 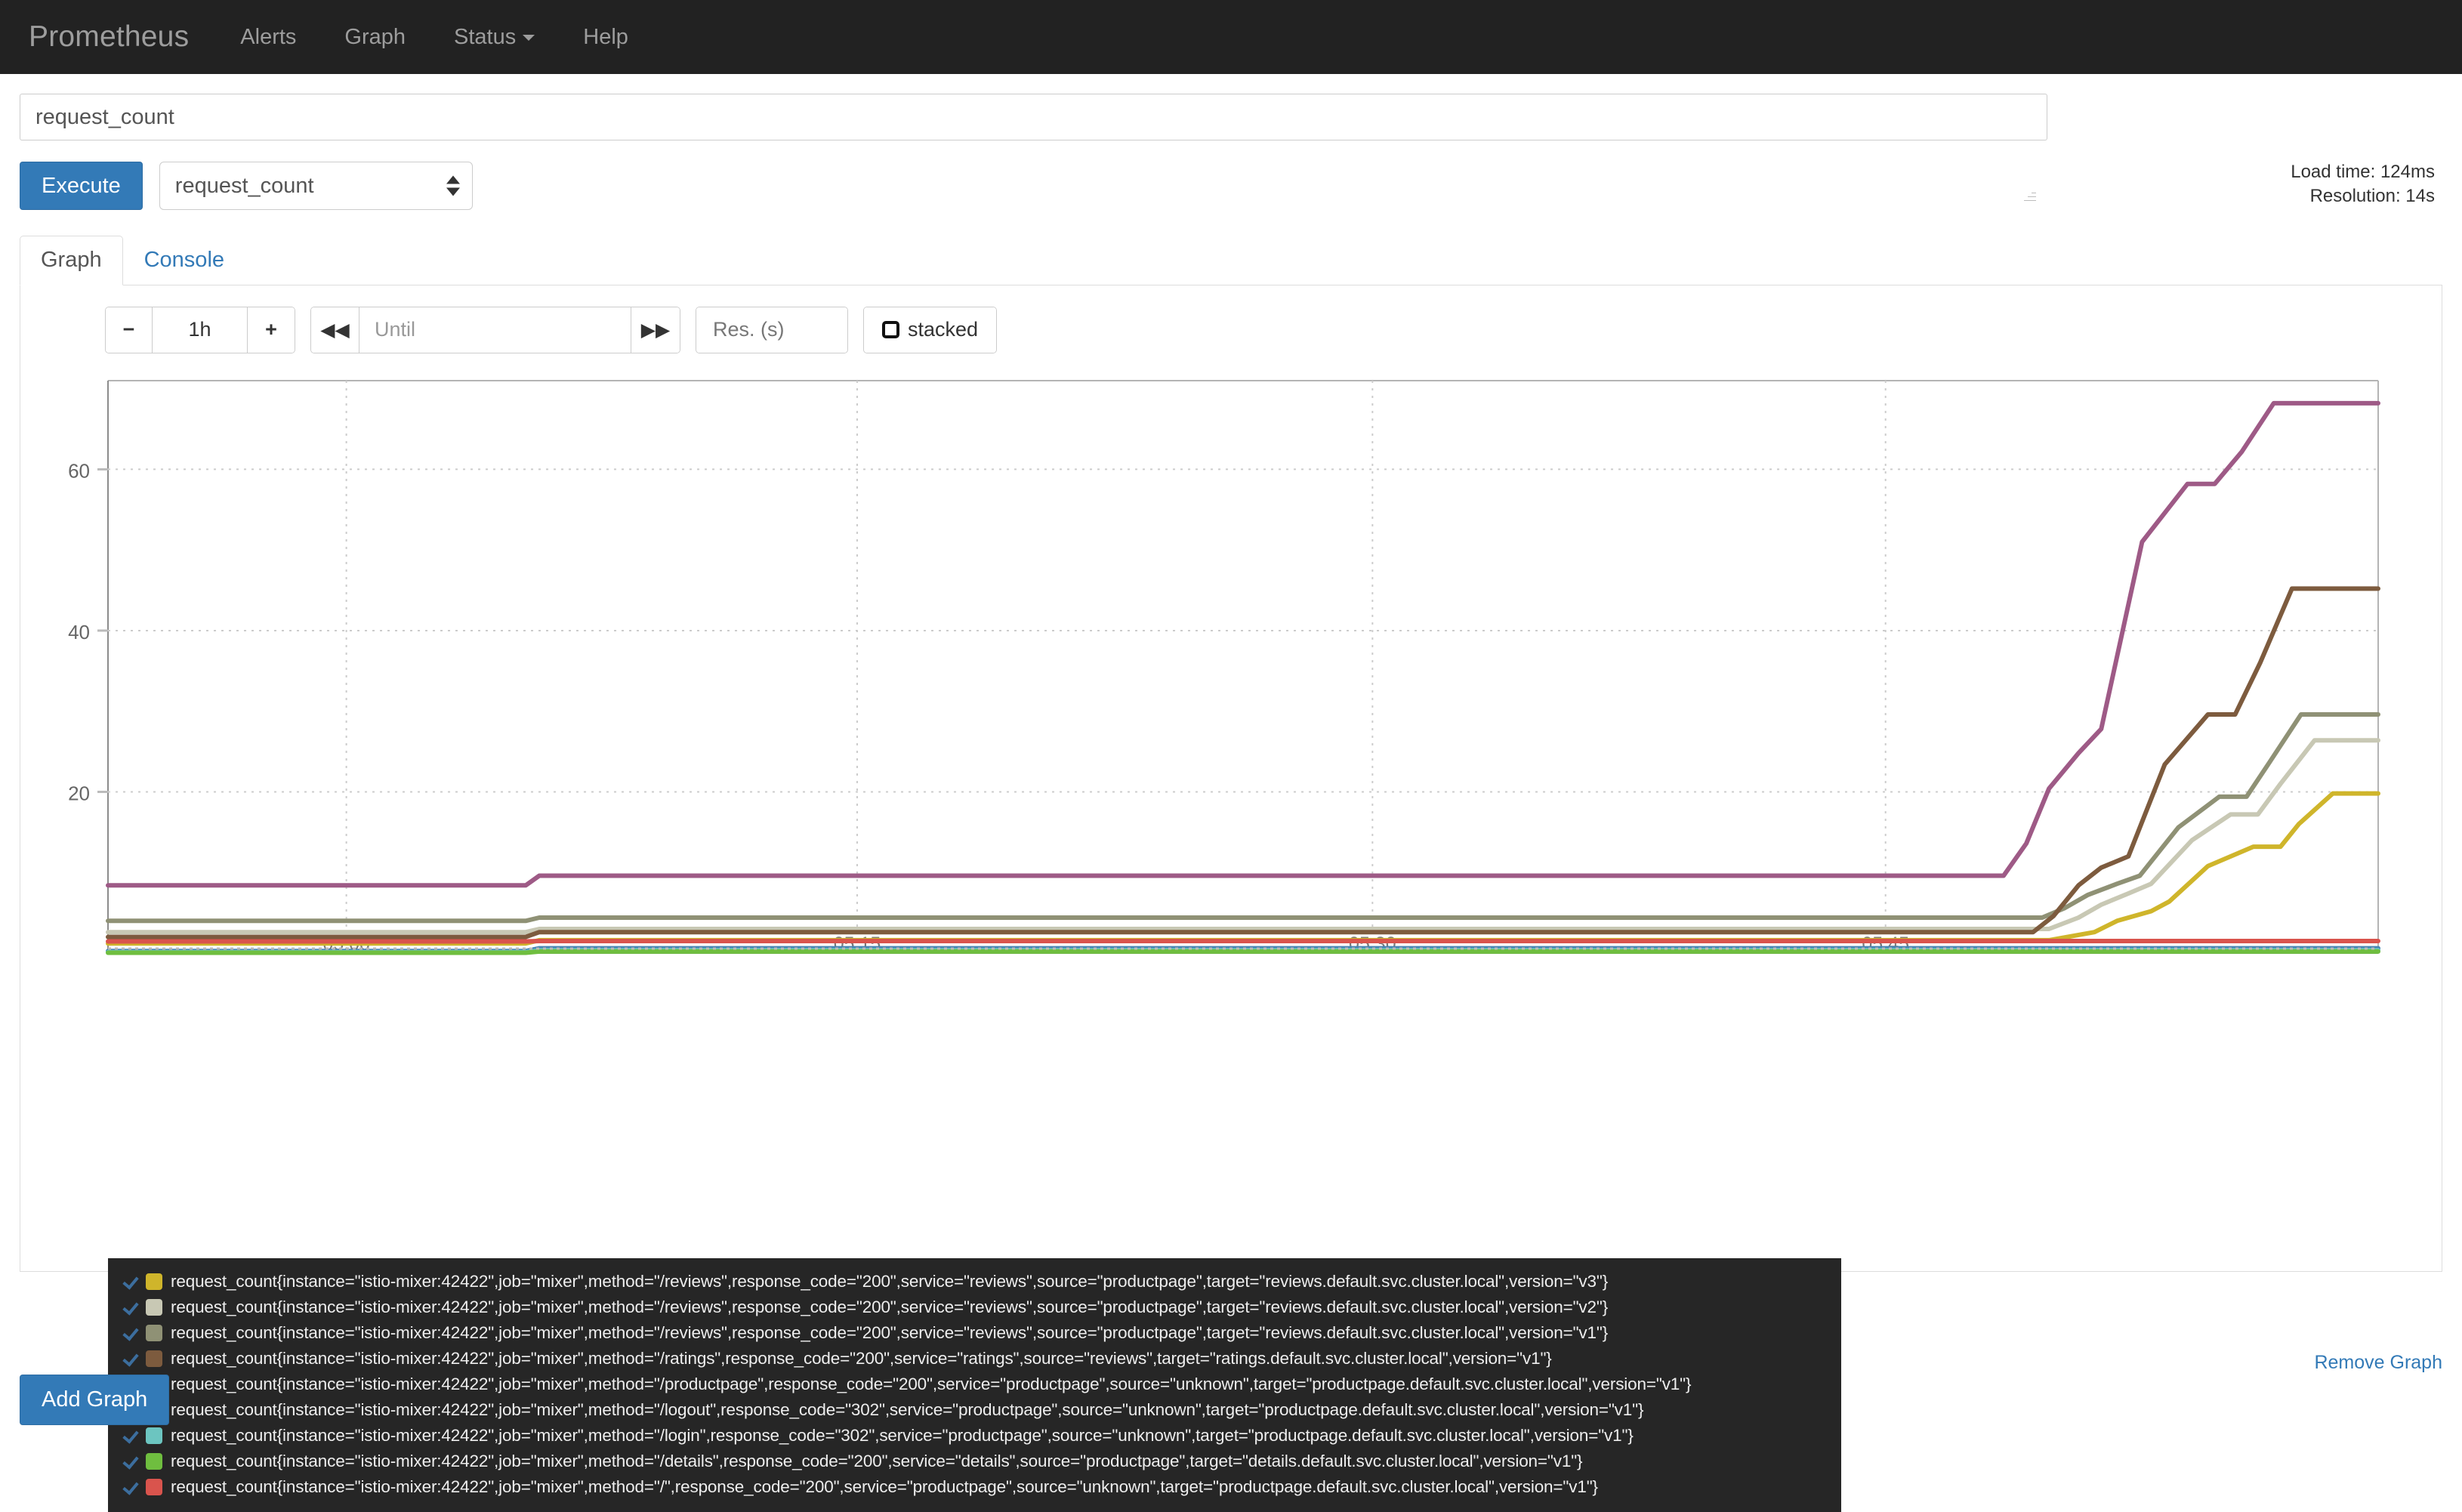 I want to click on metric-select-value: request_count, so click(x=244, y=185).